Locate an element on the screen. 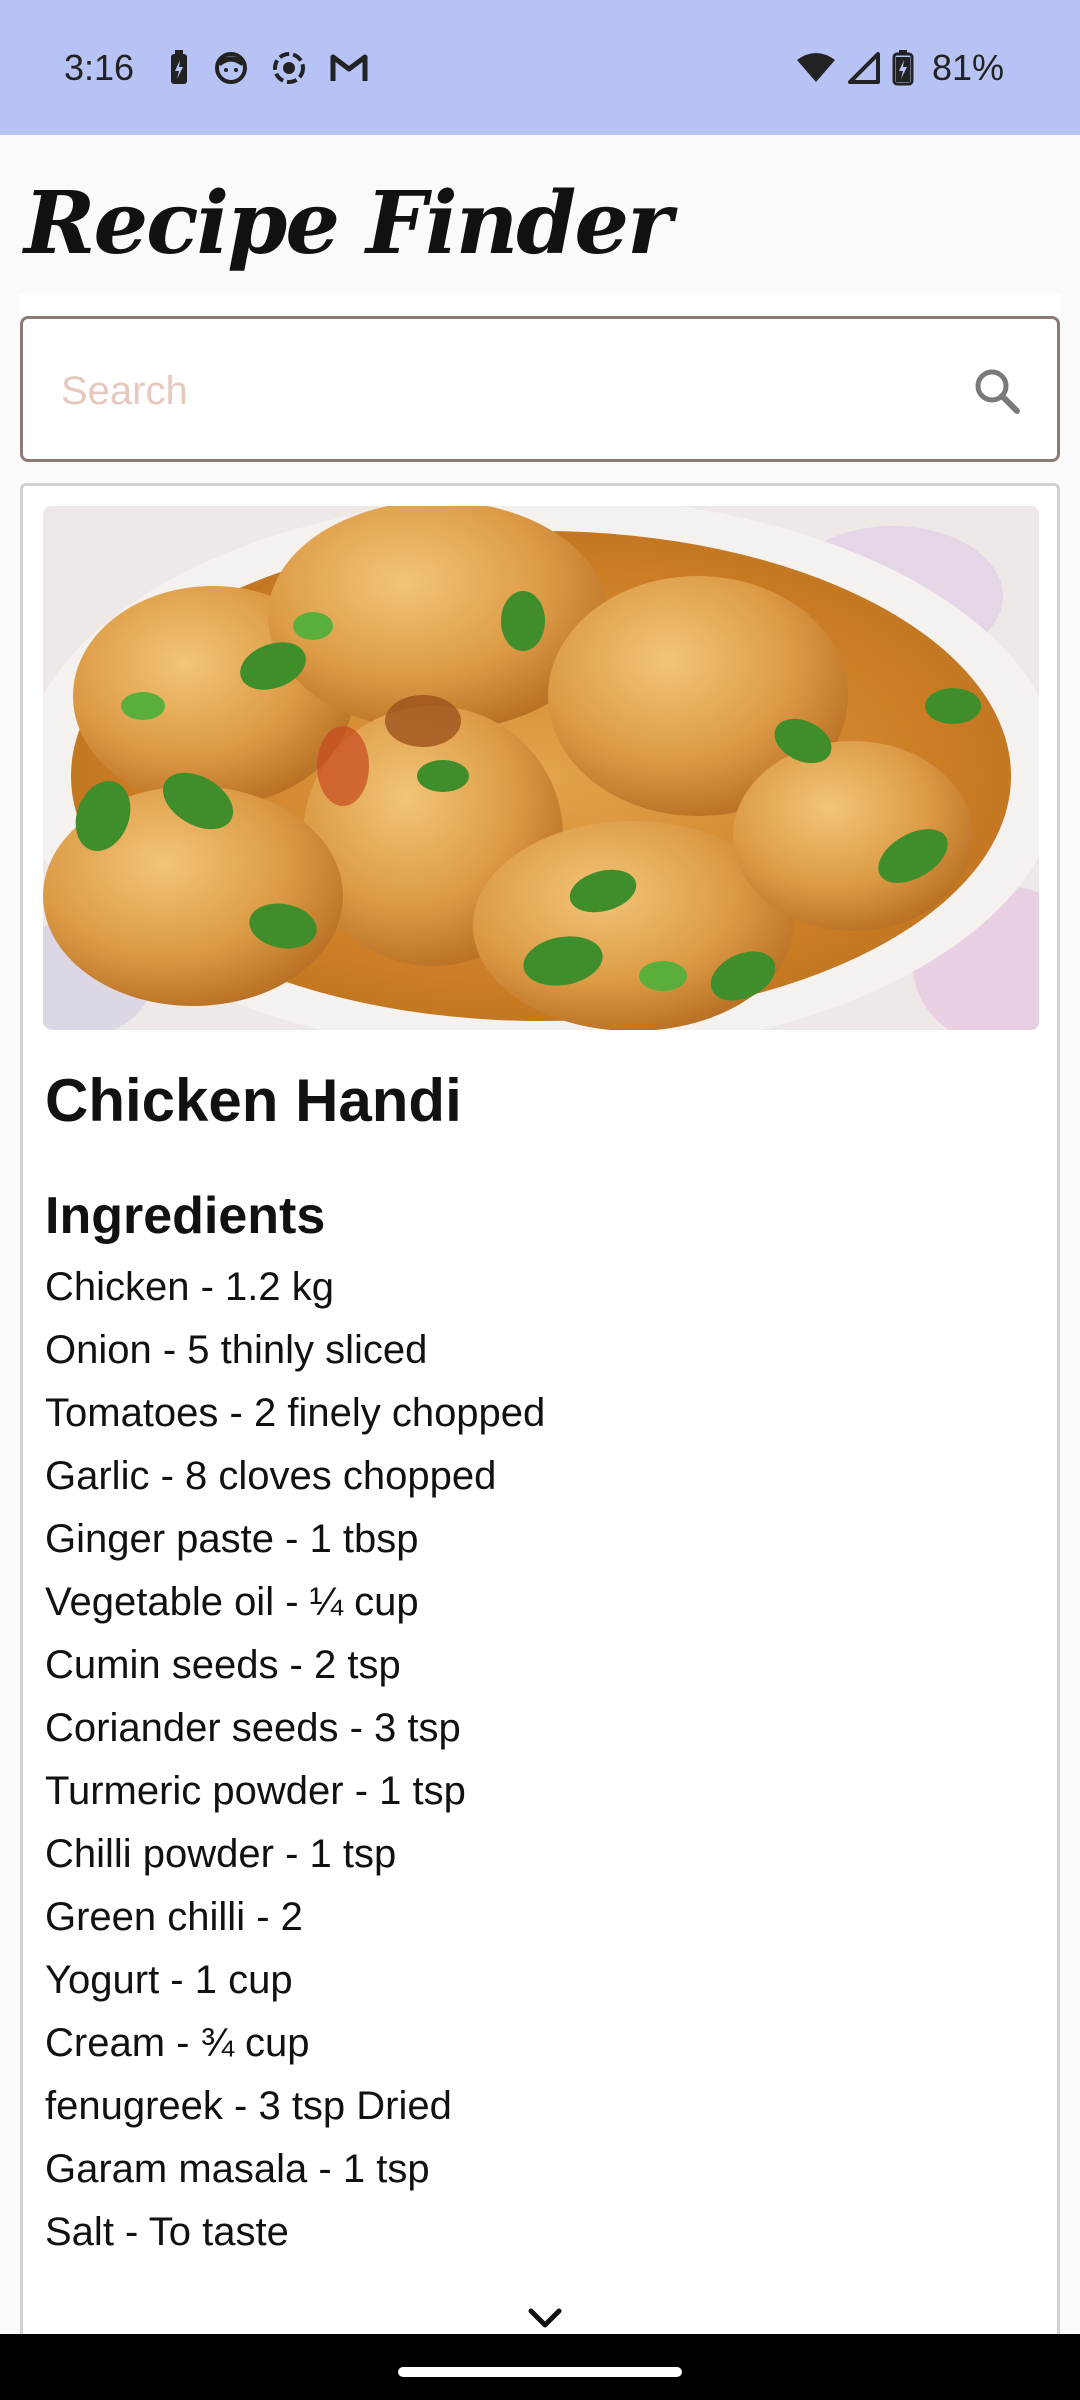 This screenshot has width=1080, height=2400. search-icon is located at coordinates (997, 391).